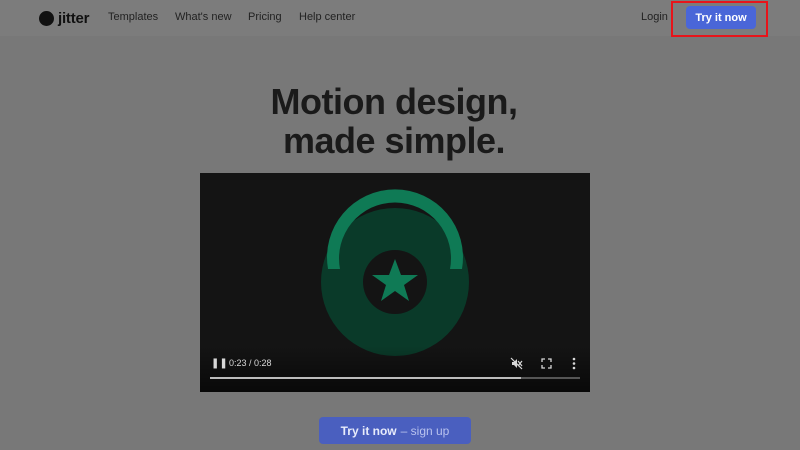 The height and width of the screenshot is (450, 800). I want to click on cta-sub-label: – sign up, so click(425, 430).